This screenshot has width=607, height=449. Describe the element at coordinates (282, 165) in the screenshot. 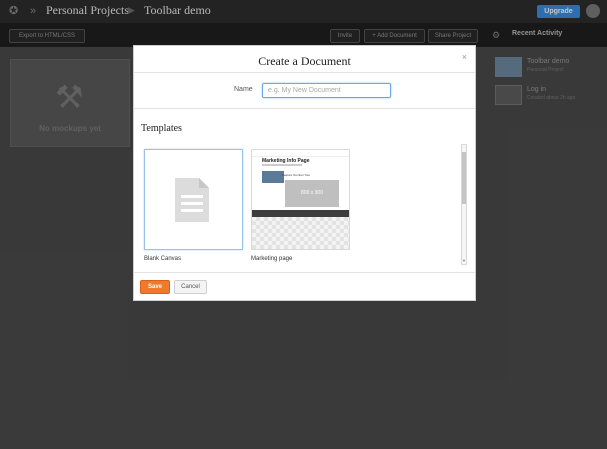

I see `preview-subtitle-line` at that location.